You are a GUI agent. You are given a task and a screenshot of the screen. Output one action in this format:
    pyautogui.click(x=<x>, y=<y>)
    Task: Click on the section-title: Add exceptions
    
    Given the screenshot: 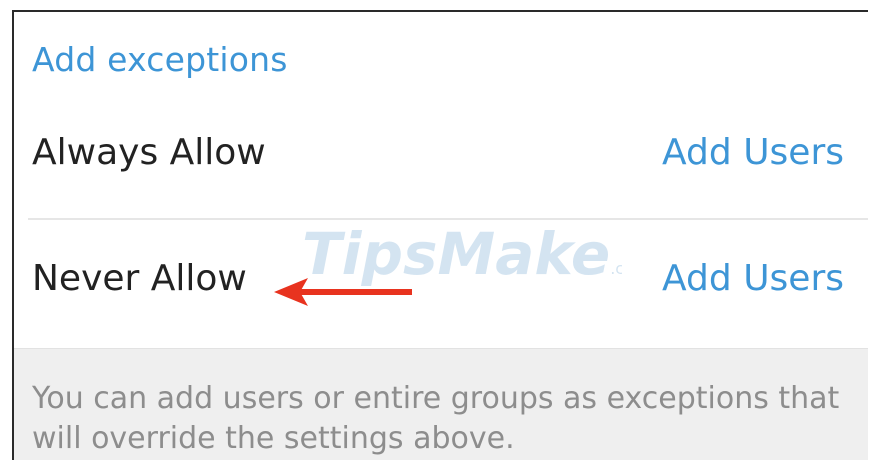 What is the action you would take?
    pyautogui.click(x=160, y=59)
    